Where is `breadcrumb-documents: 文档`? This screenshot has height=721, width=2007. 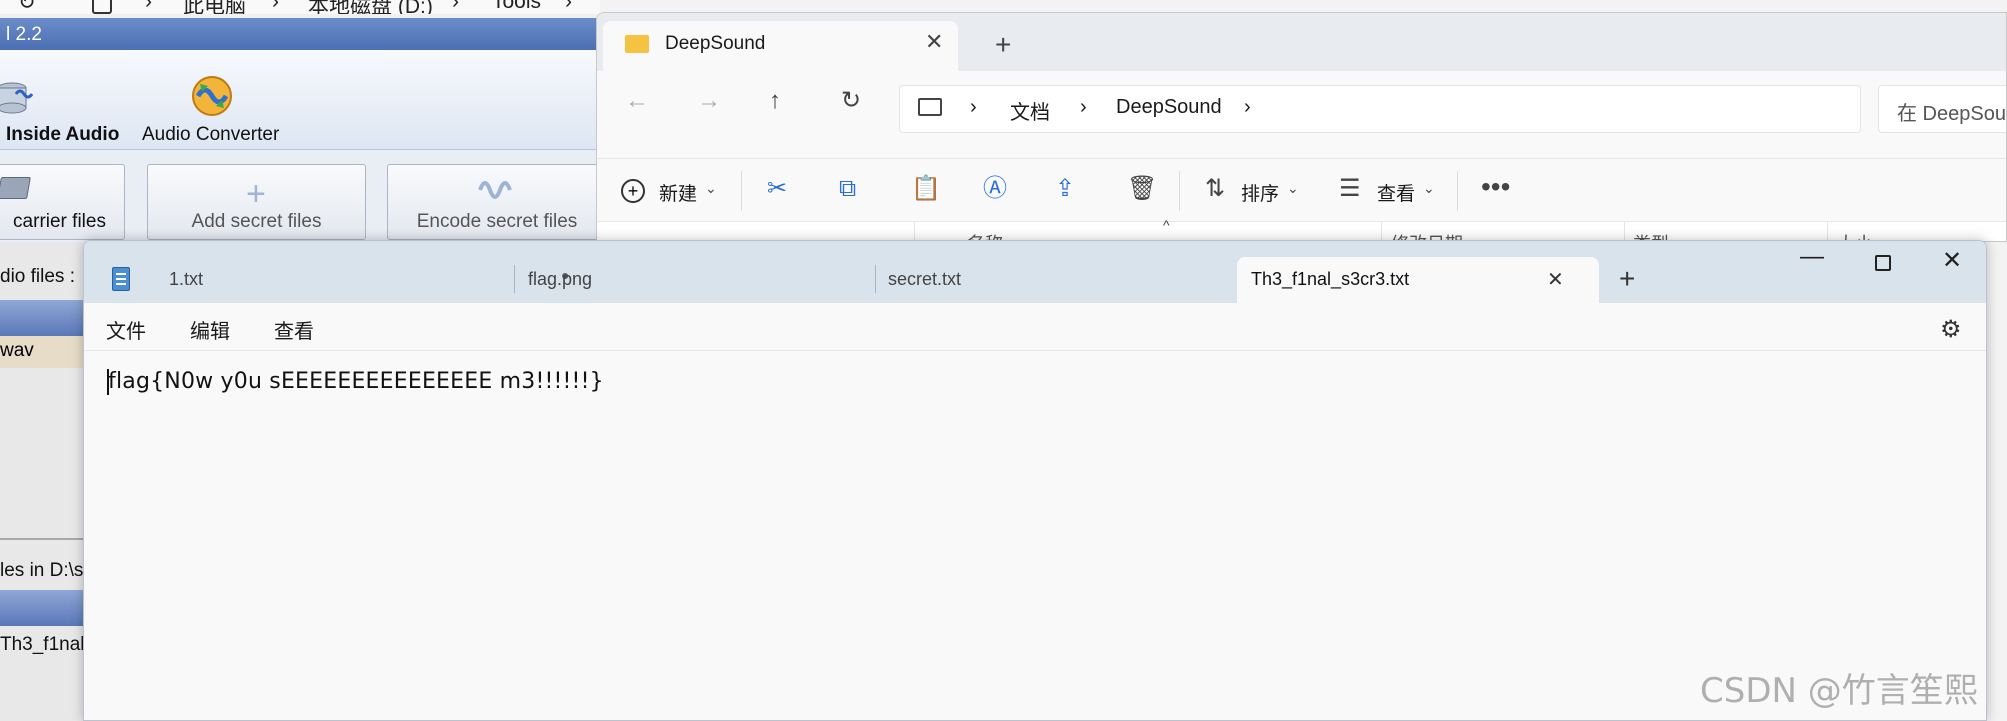 breadcrumb-documents: 文档 is located at coordinates (1030, 110).